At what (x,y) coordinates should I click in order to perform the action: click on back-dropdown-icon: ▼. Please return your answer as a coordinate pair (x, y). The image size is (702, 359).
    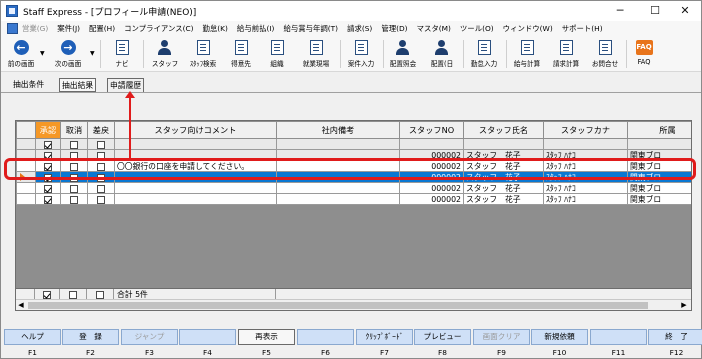
    Looking at the image, I should click on (42, 53).